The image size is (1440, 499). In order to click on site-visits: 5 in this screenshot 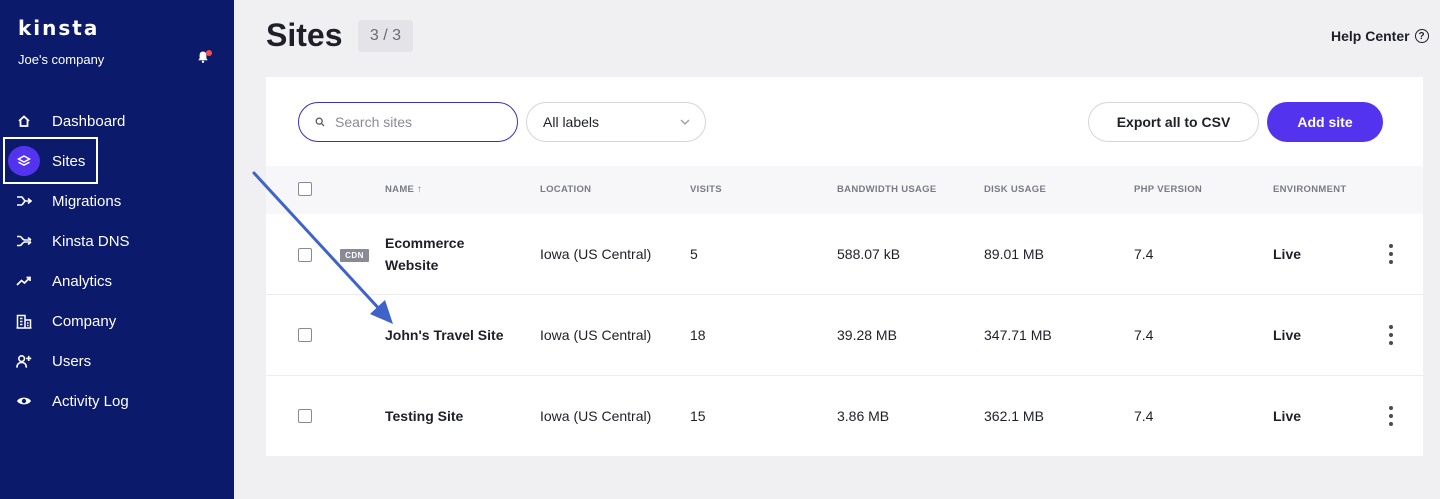, I will do `click(694, 254)`.